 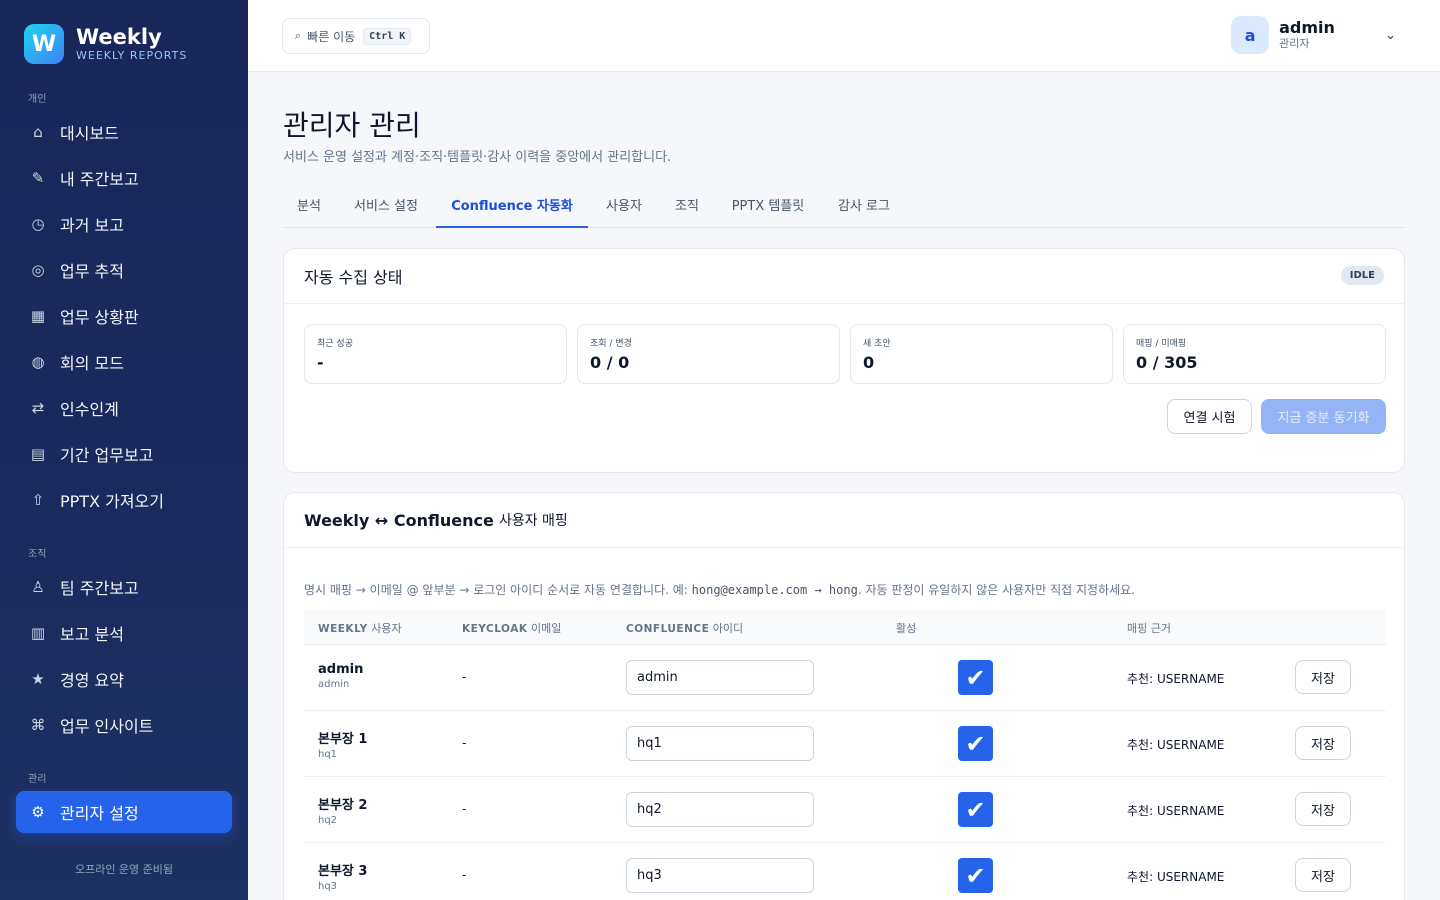 What do you see at coordinates (1362, 275) in the screenshot?
I see `status-badge: IDLE` at bounding box center [1362, 275].